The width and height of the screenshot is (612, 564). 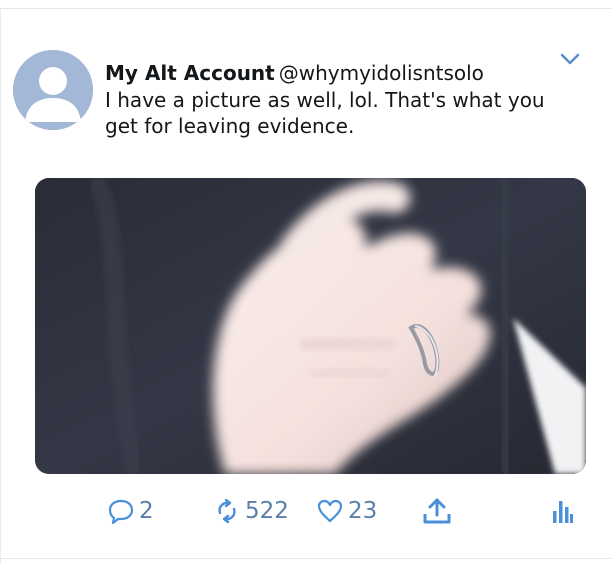 I want to click on like-button: 23, so click(x=346, y=511).